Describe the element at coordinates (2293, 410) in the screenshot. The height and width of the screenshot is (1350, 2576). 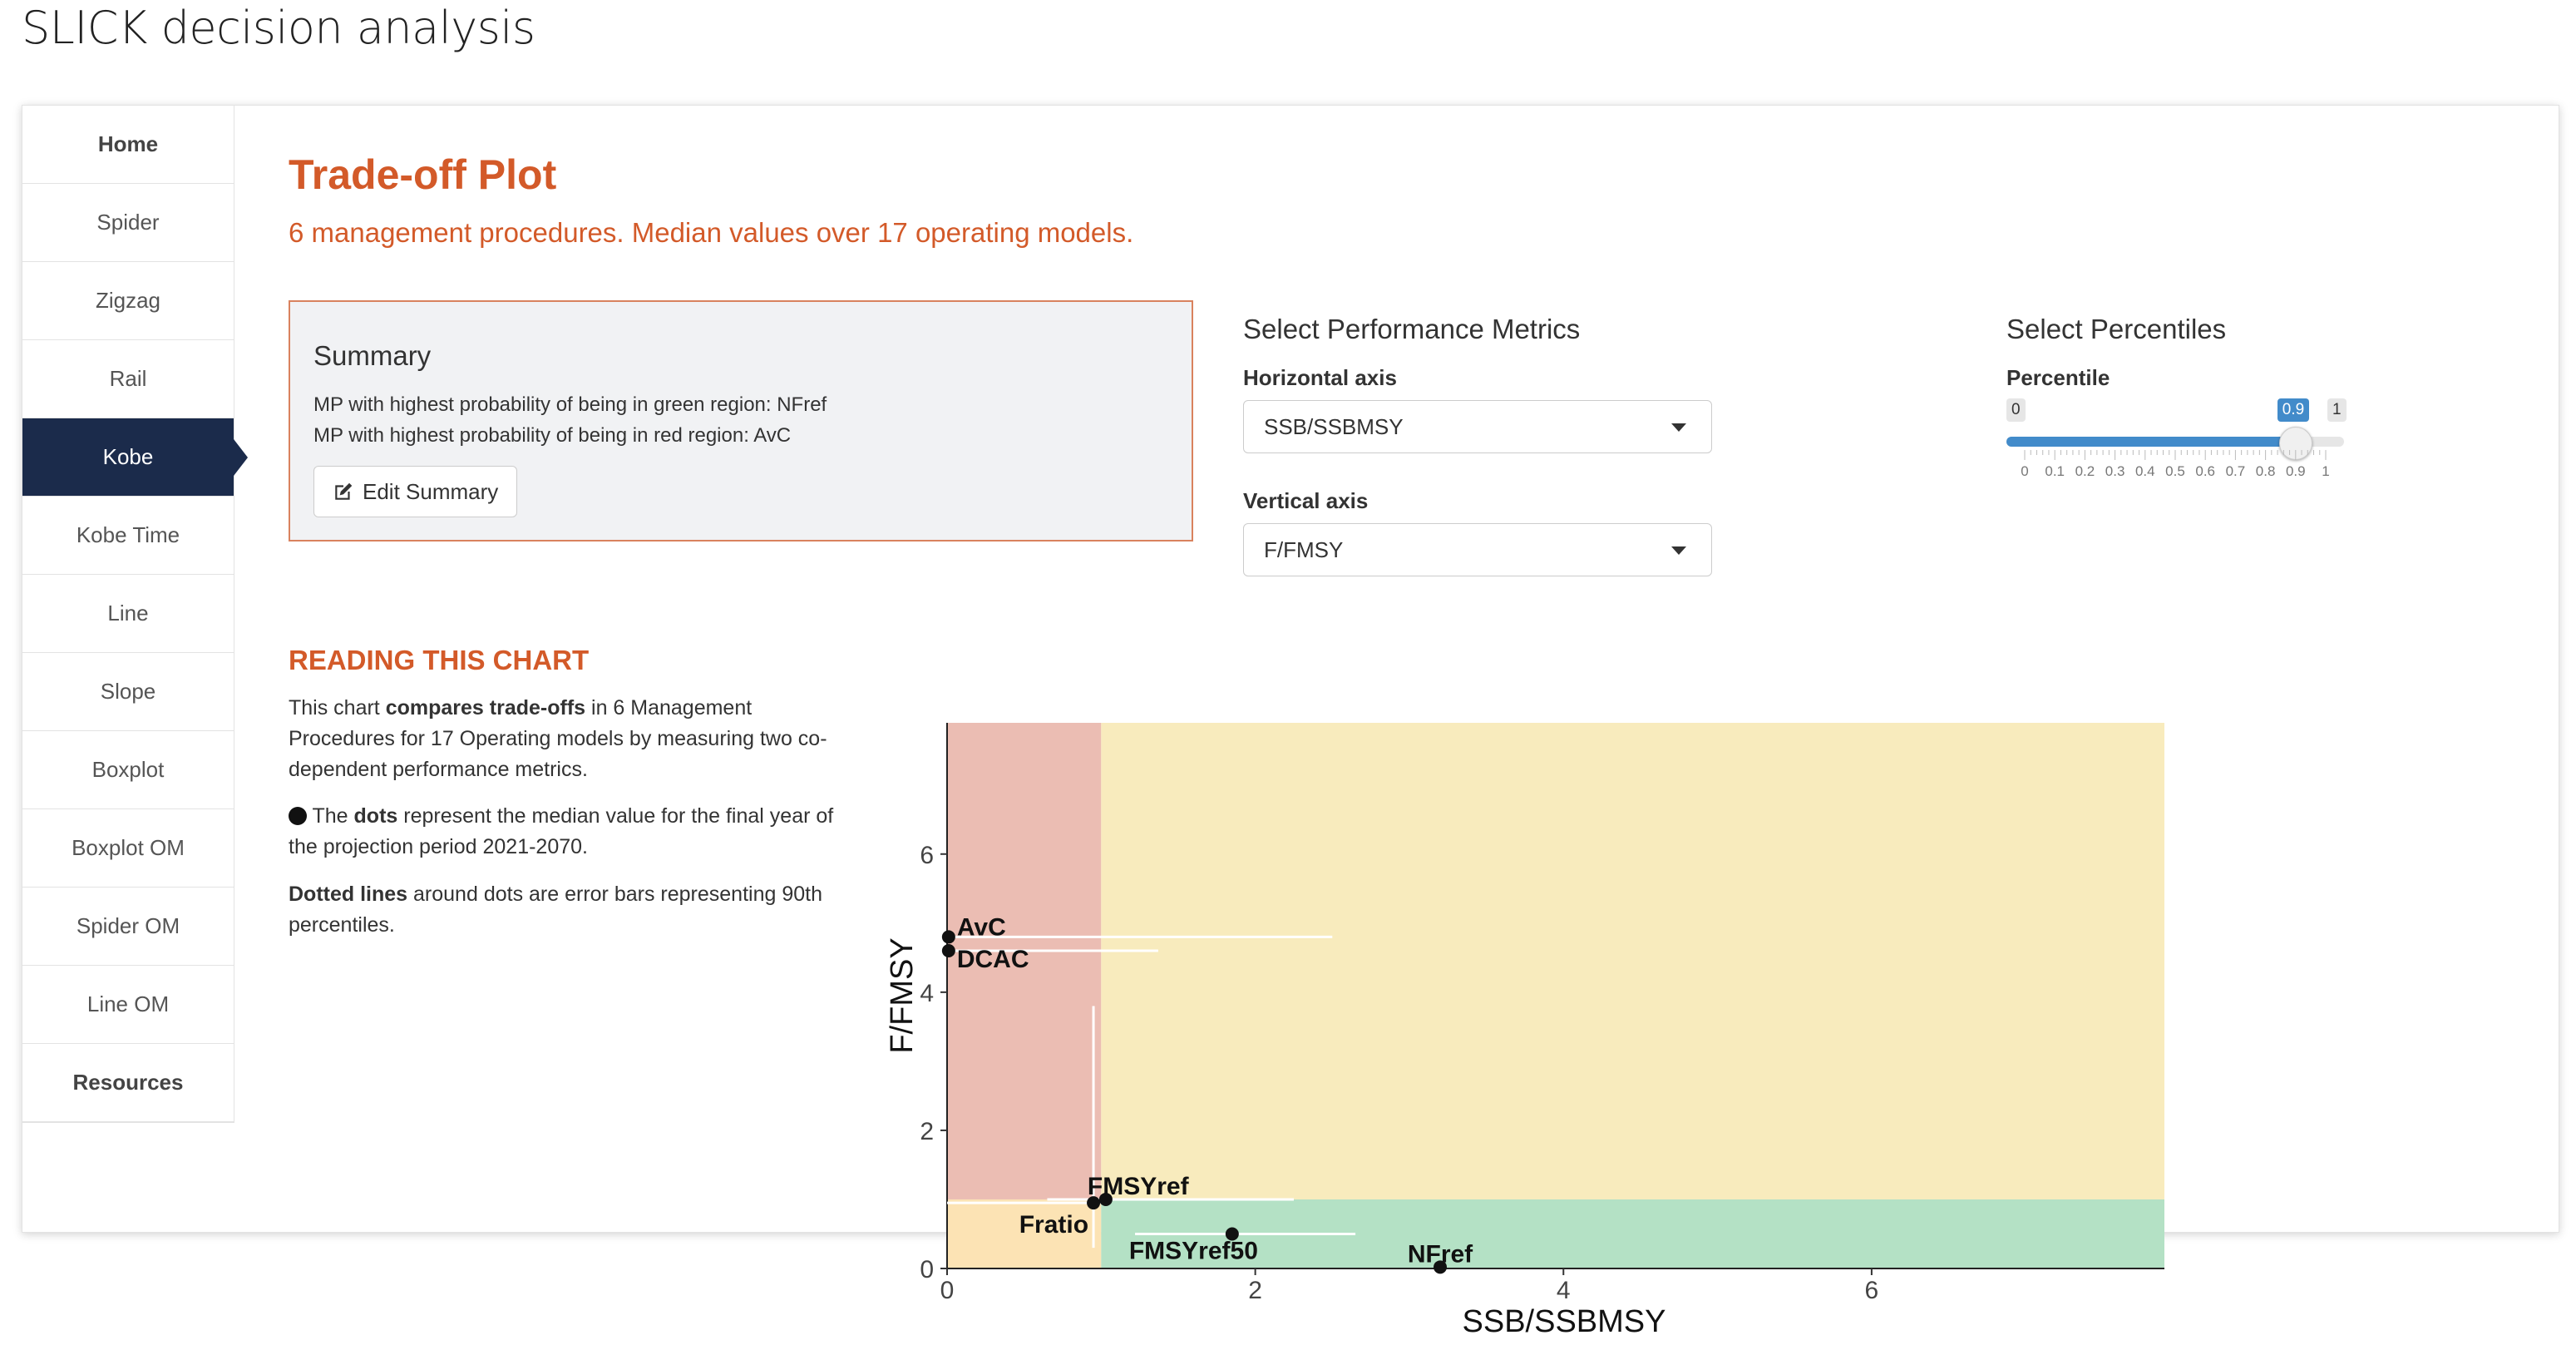
I see `slider-value-badge: 0.9` at that location.